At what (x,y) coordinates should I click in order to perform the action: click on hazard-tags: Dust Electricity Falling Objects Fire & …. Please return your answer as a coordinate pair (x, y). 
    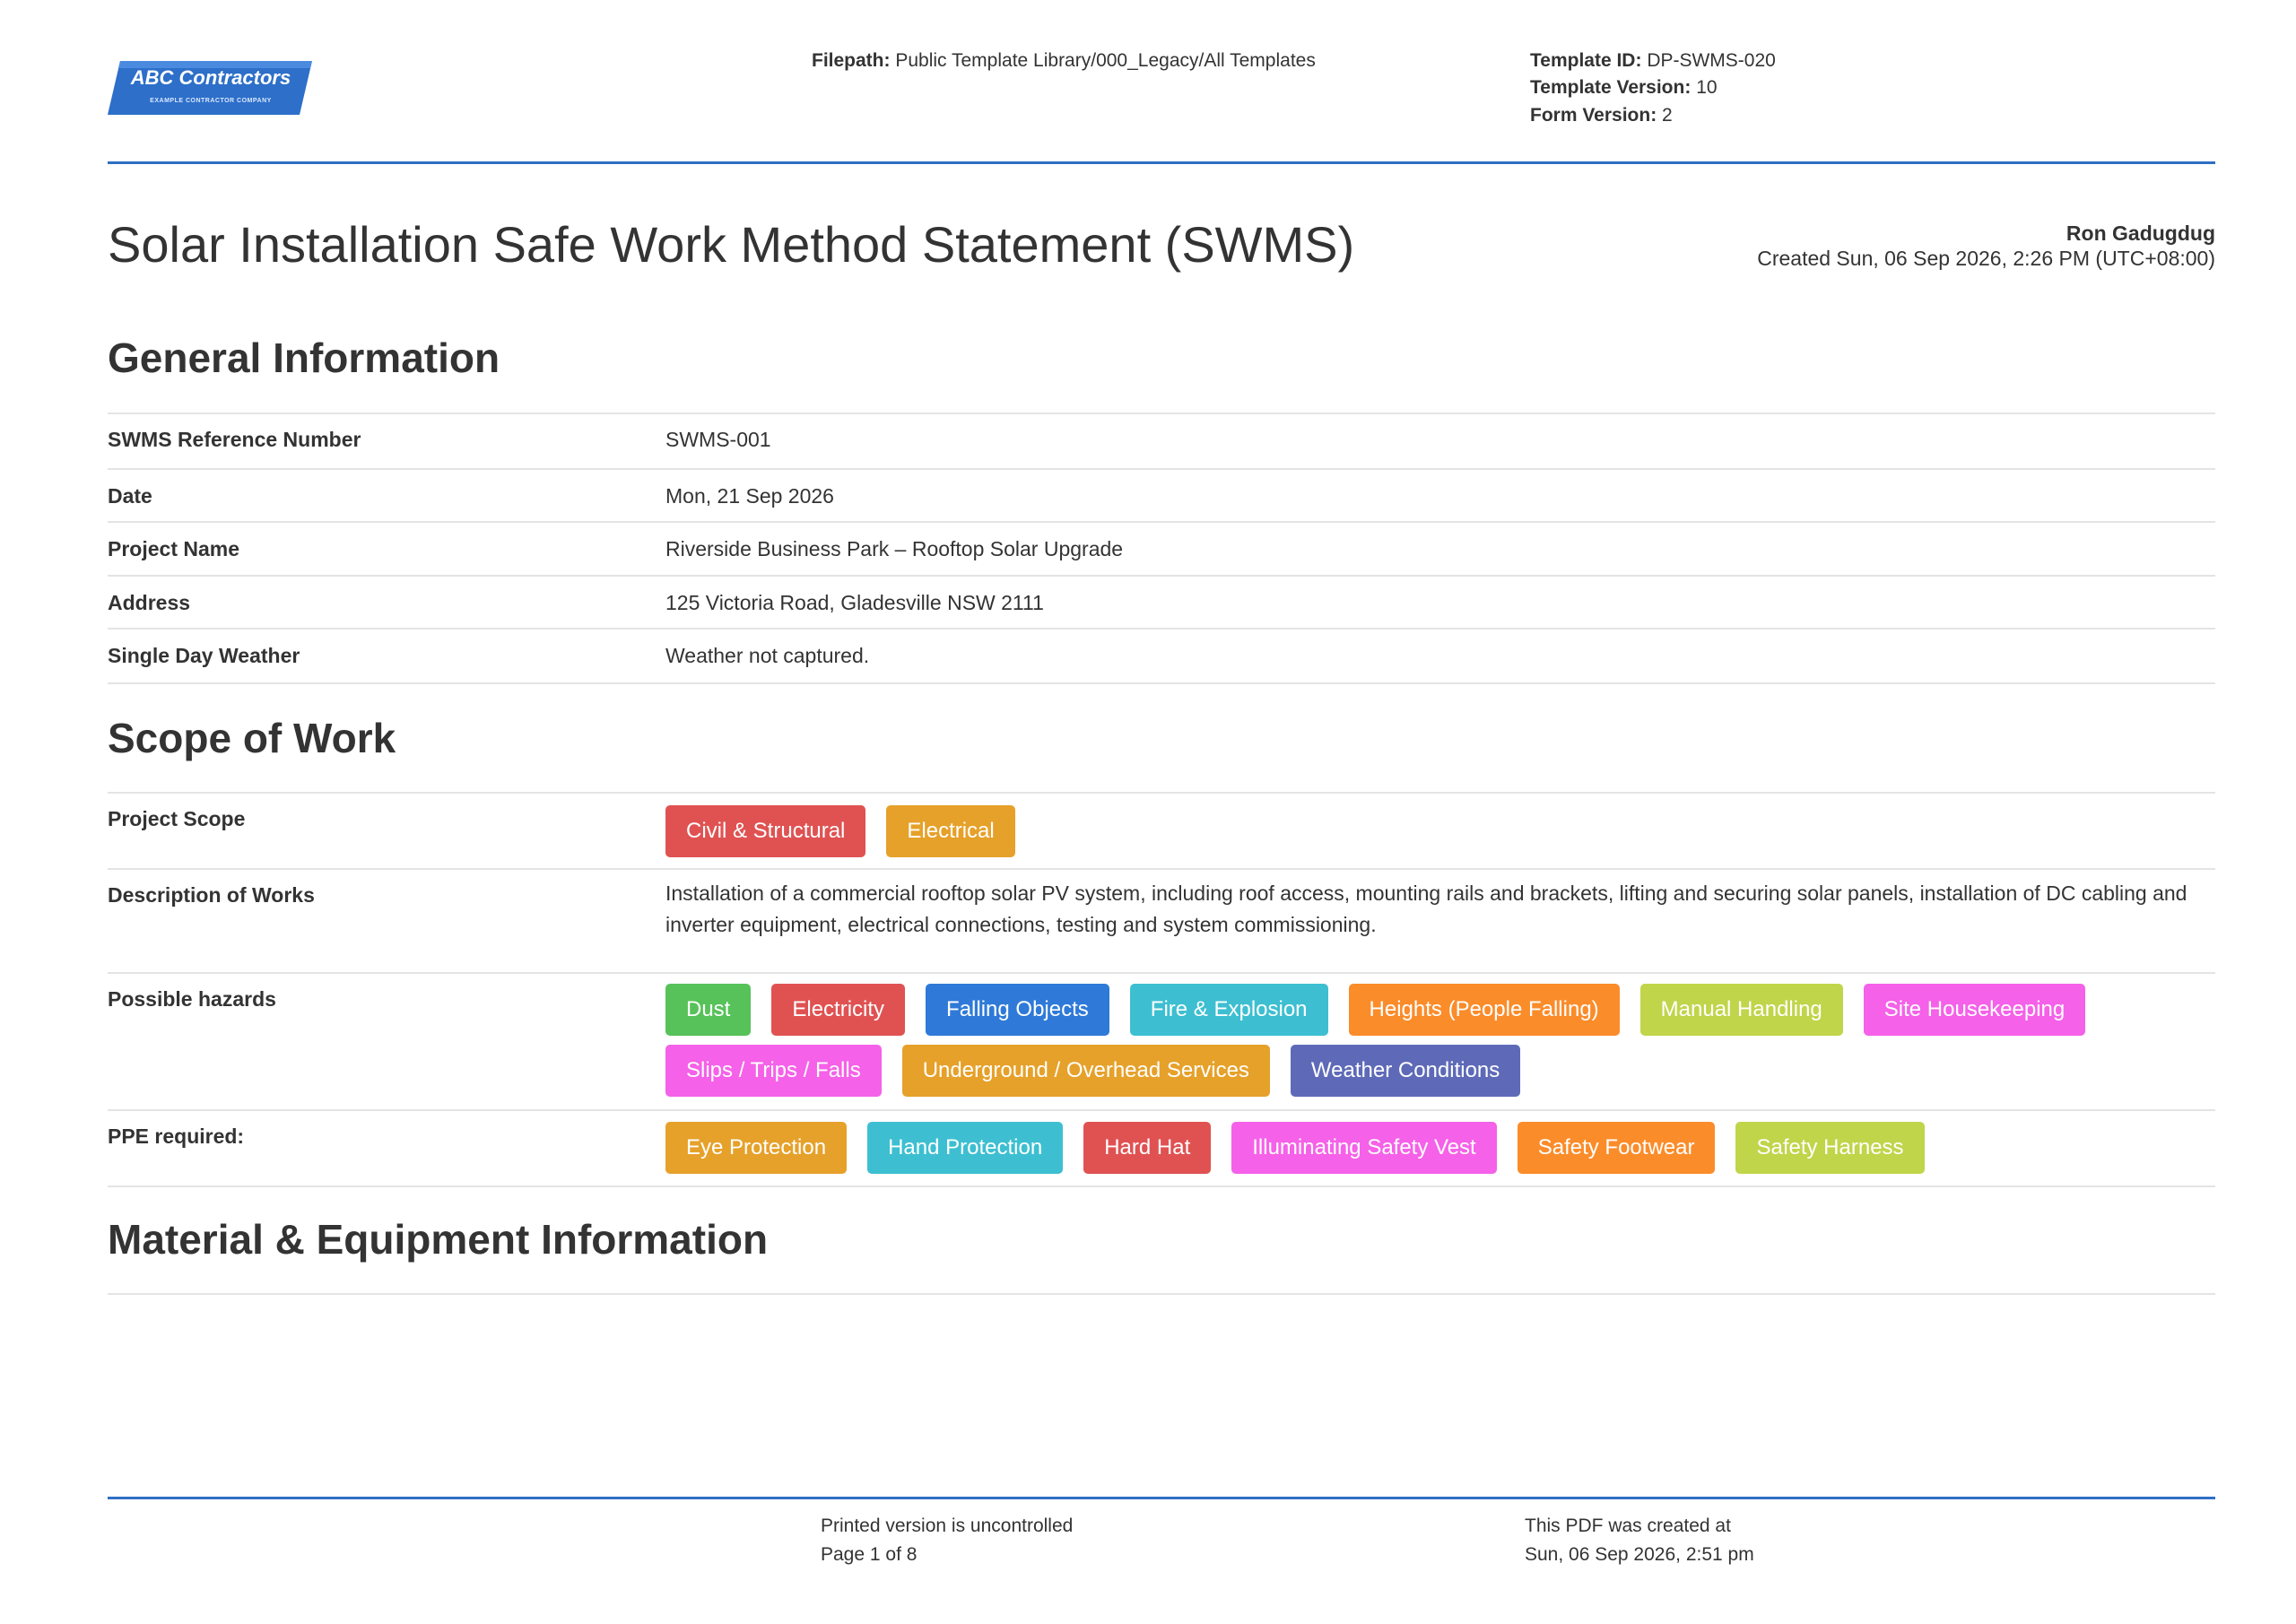
    Looking at the image, I should click on (1436, 1040).